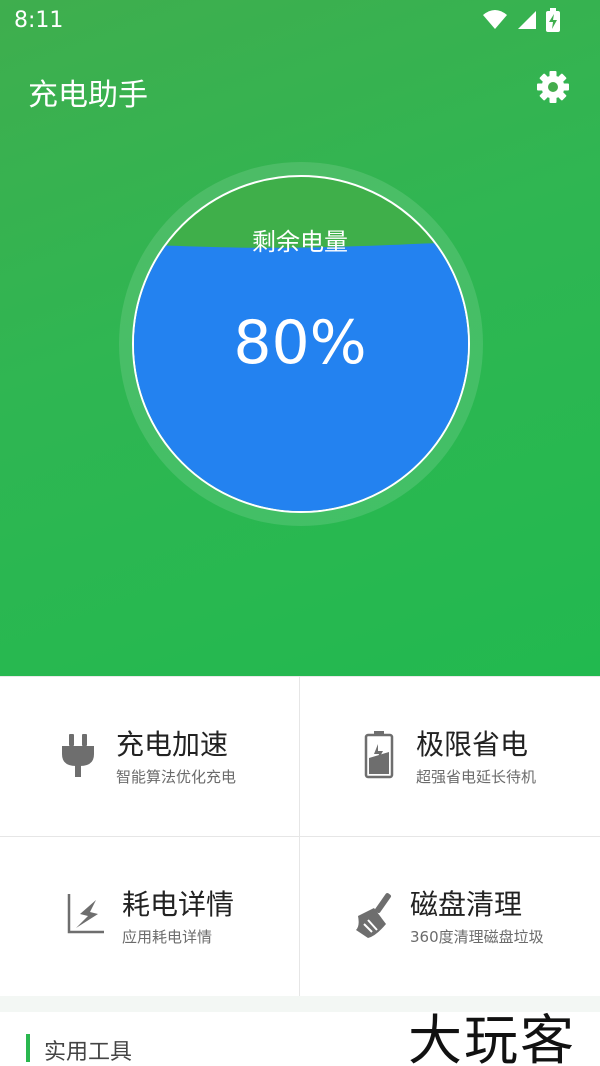 The height and width of the screenshot is (1066, 600). What do you see at coordinates (527, 20) in the screenshot?
I see `signal-icon` at bounding box center [527, 20].